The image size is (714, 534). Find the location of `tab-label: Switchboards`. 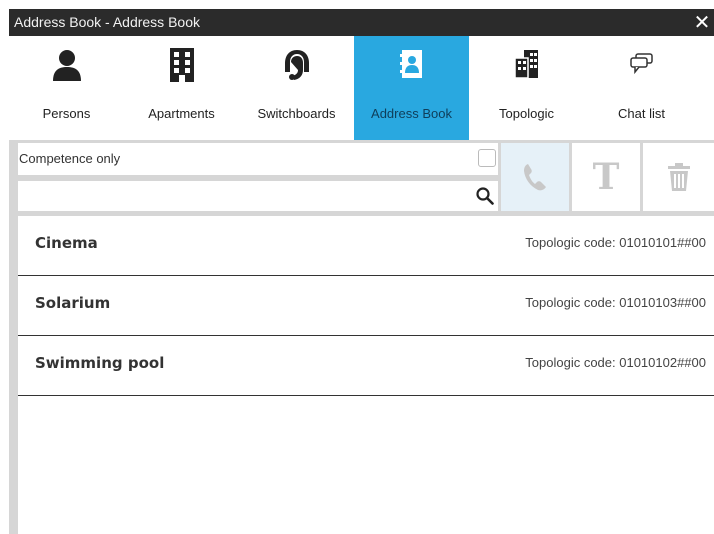

tab-label: Switchboards is located at coordinates (296, 113).